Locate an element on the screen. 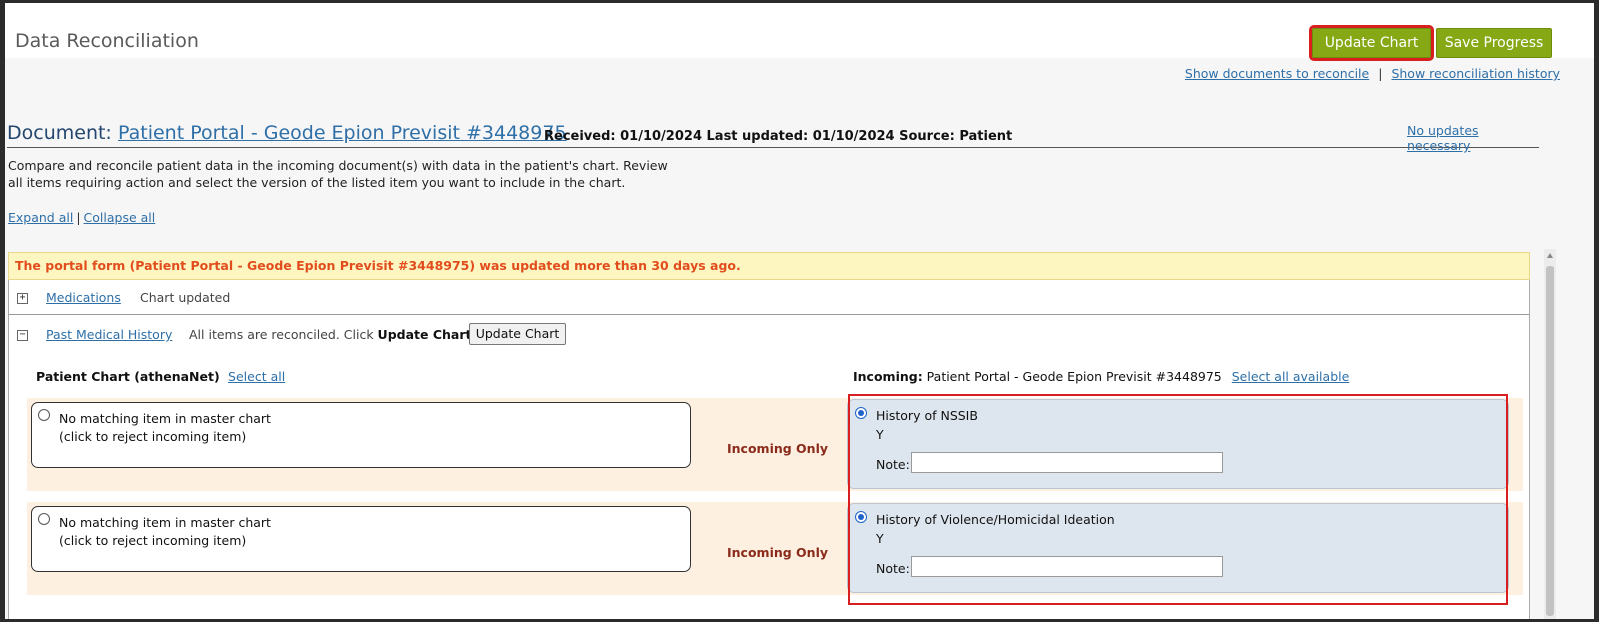 This screenshot has height=622, width=1599. pmh-status-bold: Update Chart is located at coordinates (424, 334).